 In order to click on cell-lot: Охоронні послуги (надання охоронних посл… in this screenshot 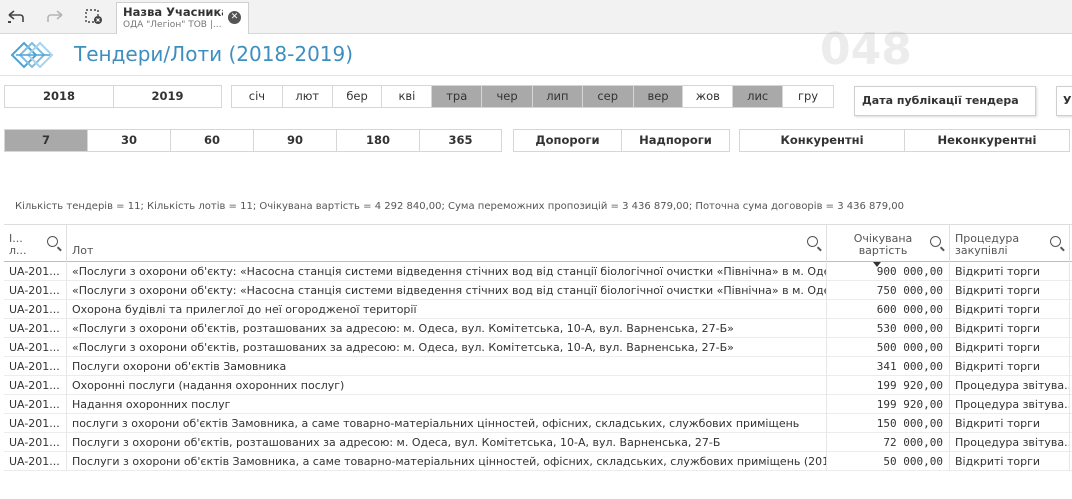, I will do `click(447, 385)`.